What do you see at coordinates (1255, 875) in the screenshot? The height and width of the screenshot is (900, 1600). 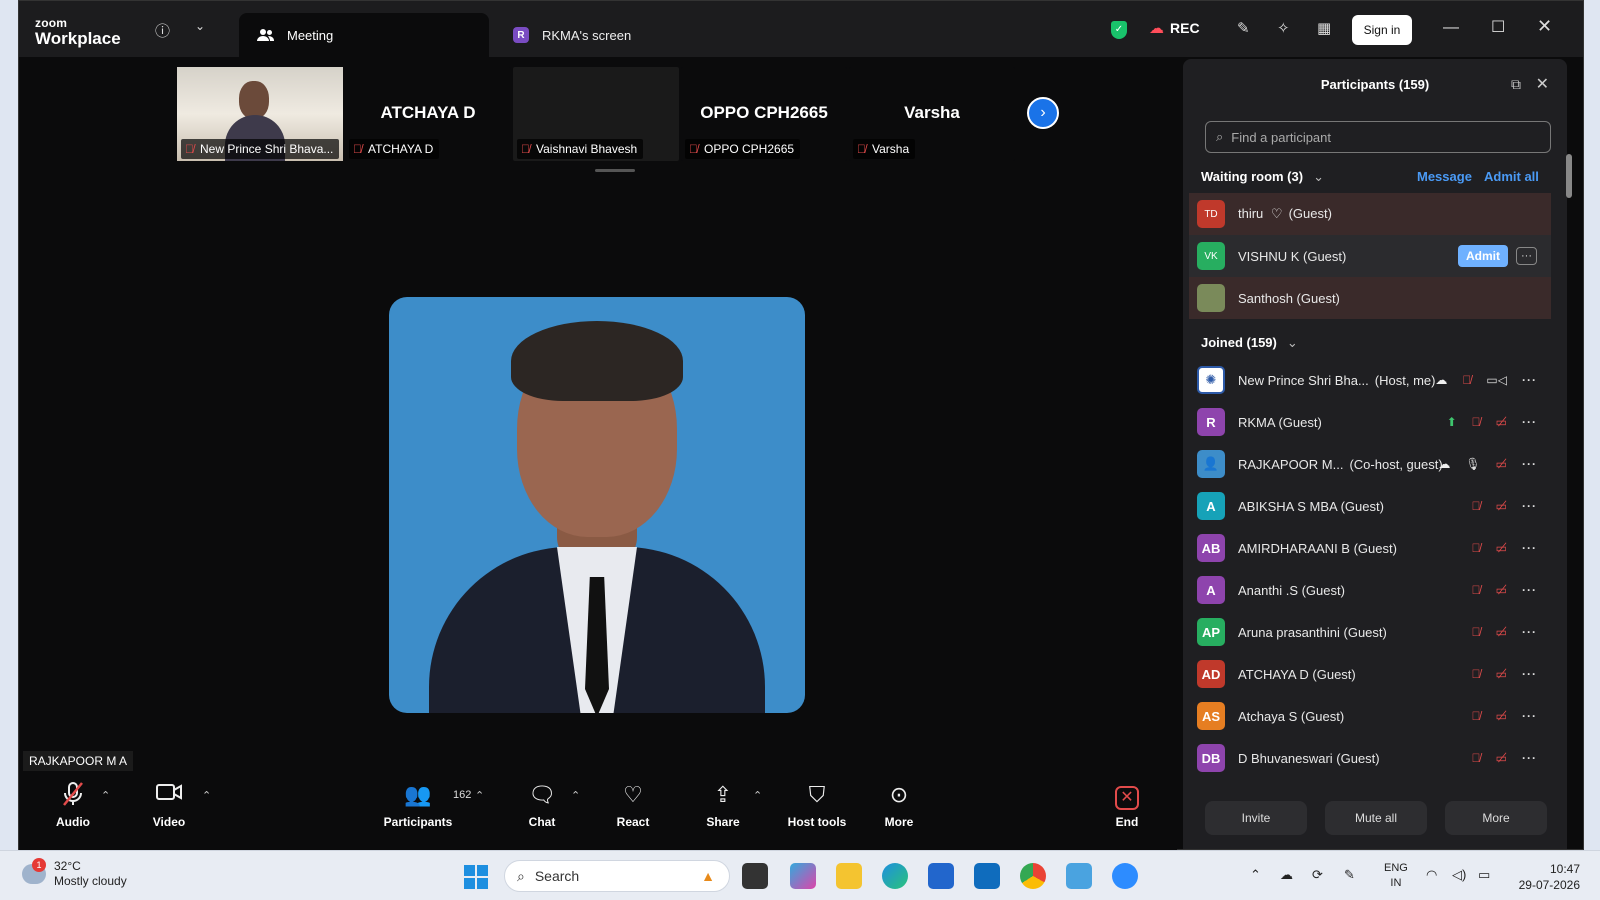 I see `tray-chevron-icon: ⌃` at bounding box center [1255, 875].